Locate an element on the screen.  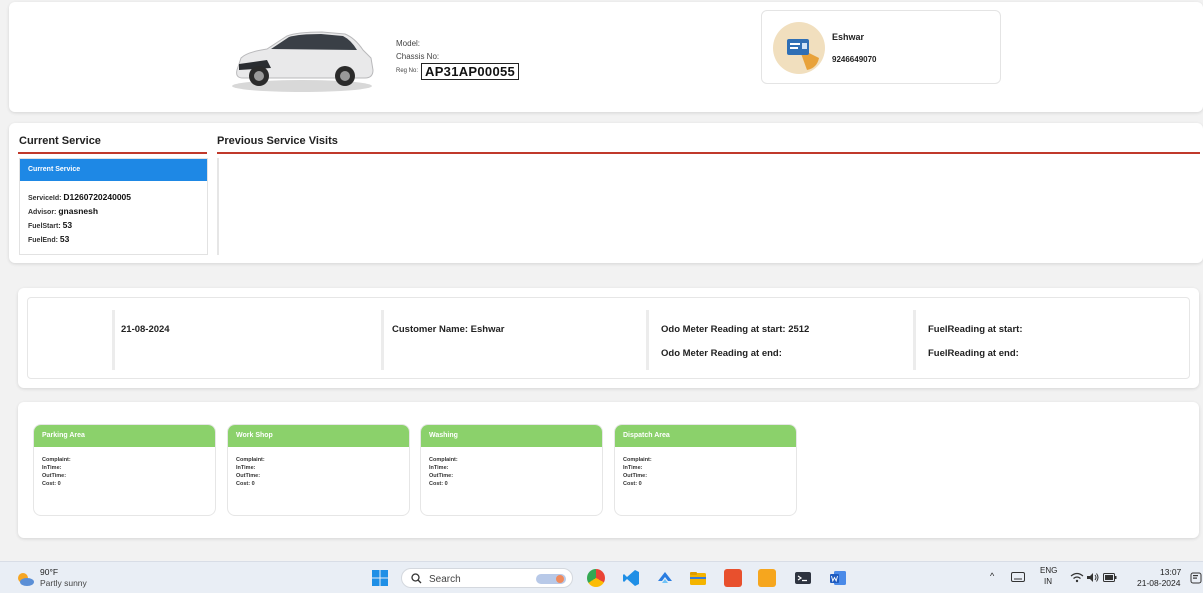
chassis-label: Chassis No: is located at coordinates (418, 56).